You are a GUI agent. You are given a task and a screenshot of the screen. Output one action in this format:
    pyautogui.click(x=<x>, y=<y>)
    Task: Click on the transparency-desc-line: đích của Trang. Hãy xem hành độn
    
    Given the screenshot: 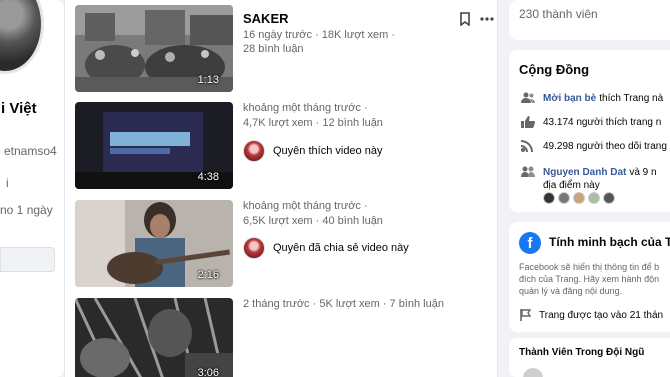 What is the action you would take?
    pyautogui.click(x=589, y=279)
    